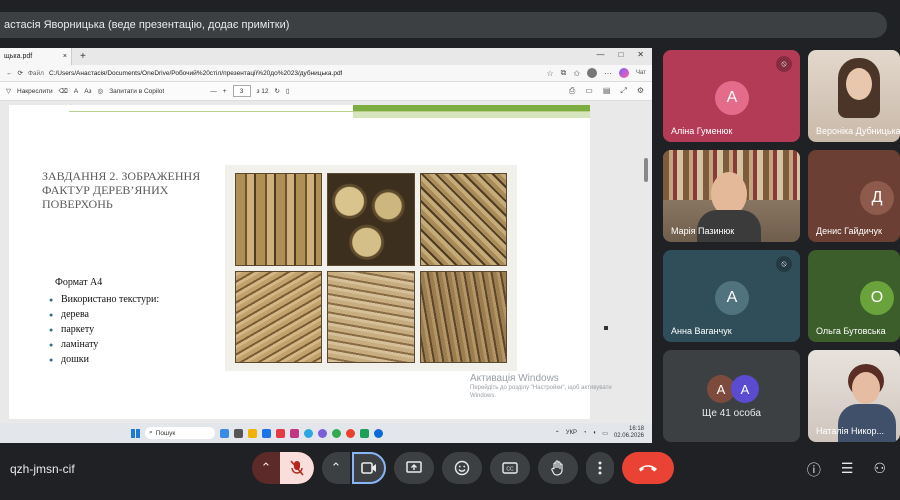  Describe the element at coordinates (595, 433) in the screenshot. I see `volume-icon: ◖` at that location.